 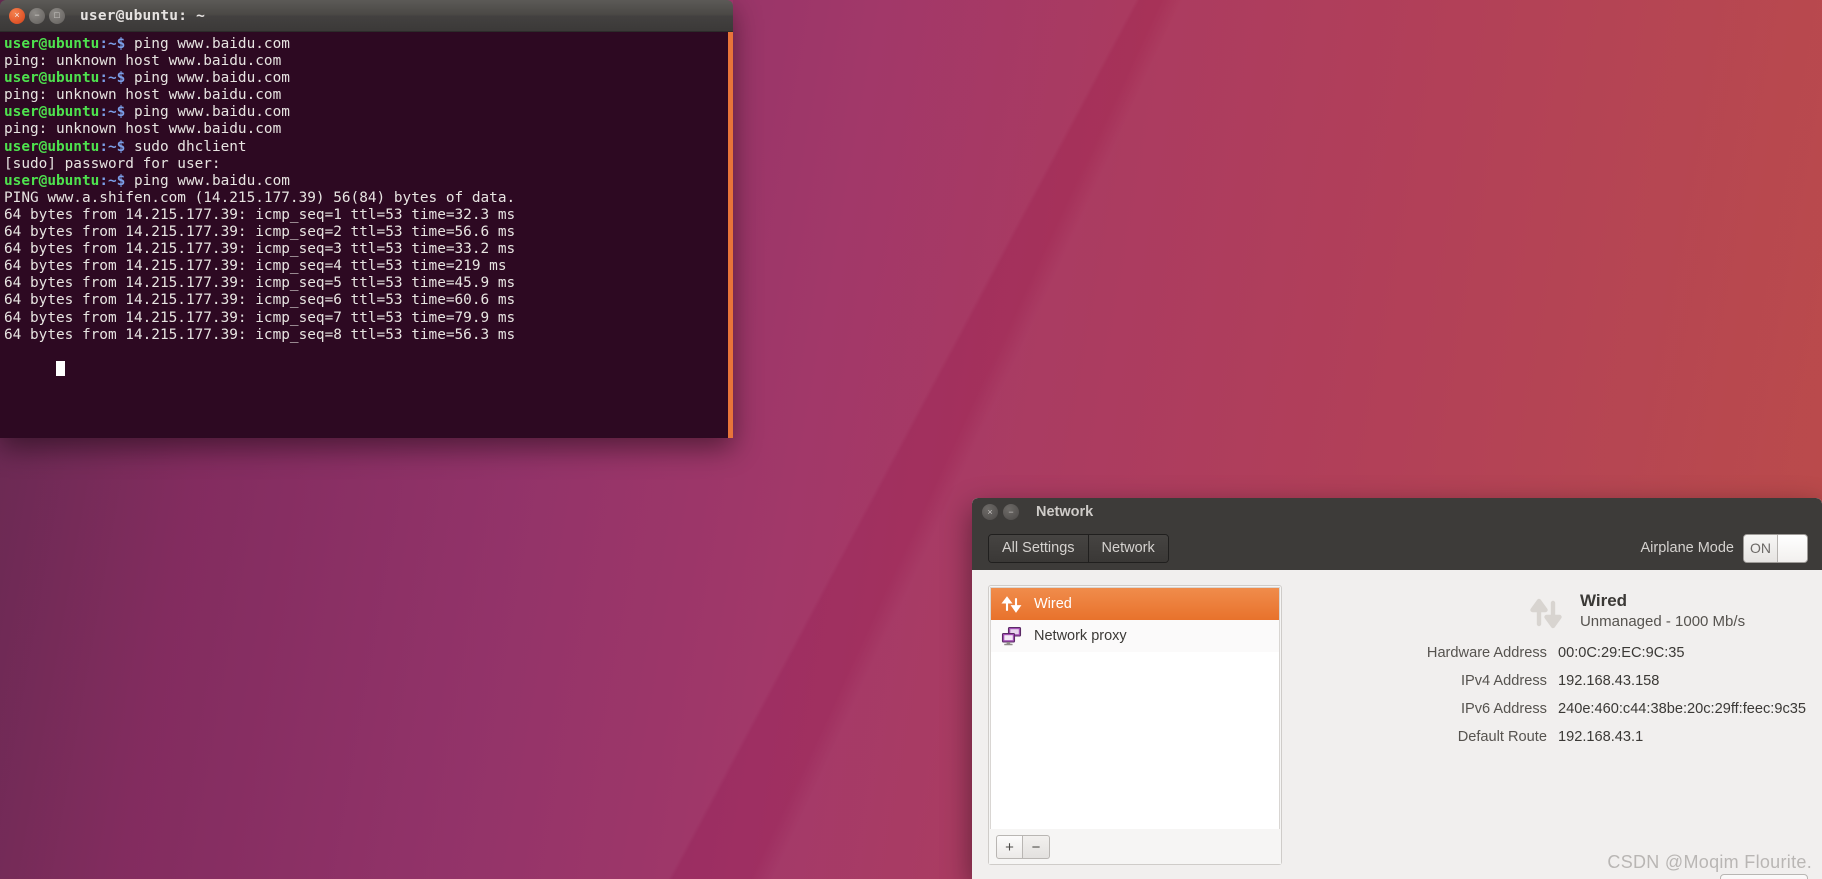 I want to click on detail-row-ipv4-address: IPv4 Address 192.168.43.158, so click(x=1553, y=681).